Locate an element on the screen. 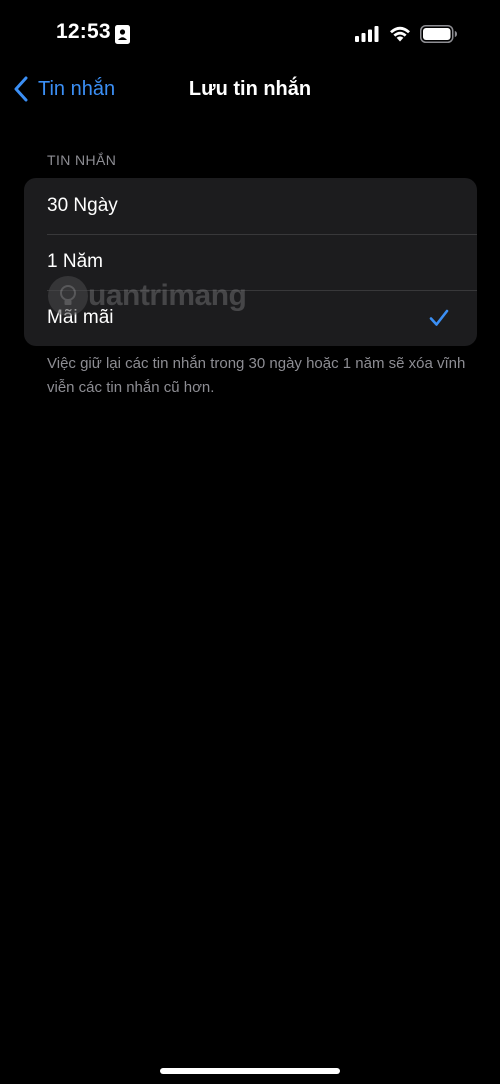  id-card-icon is located at coordinates (122, 34).